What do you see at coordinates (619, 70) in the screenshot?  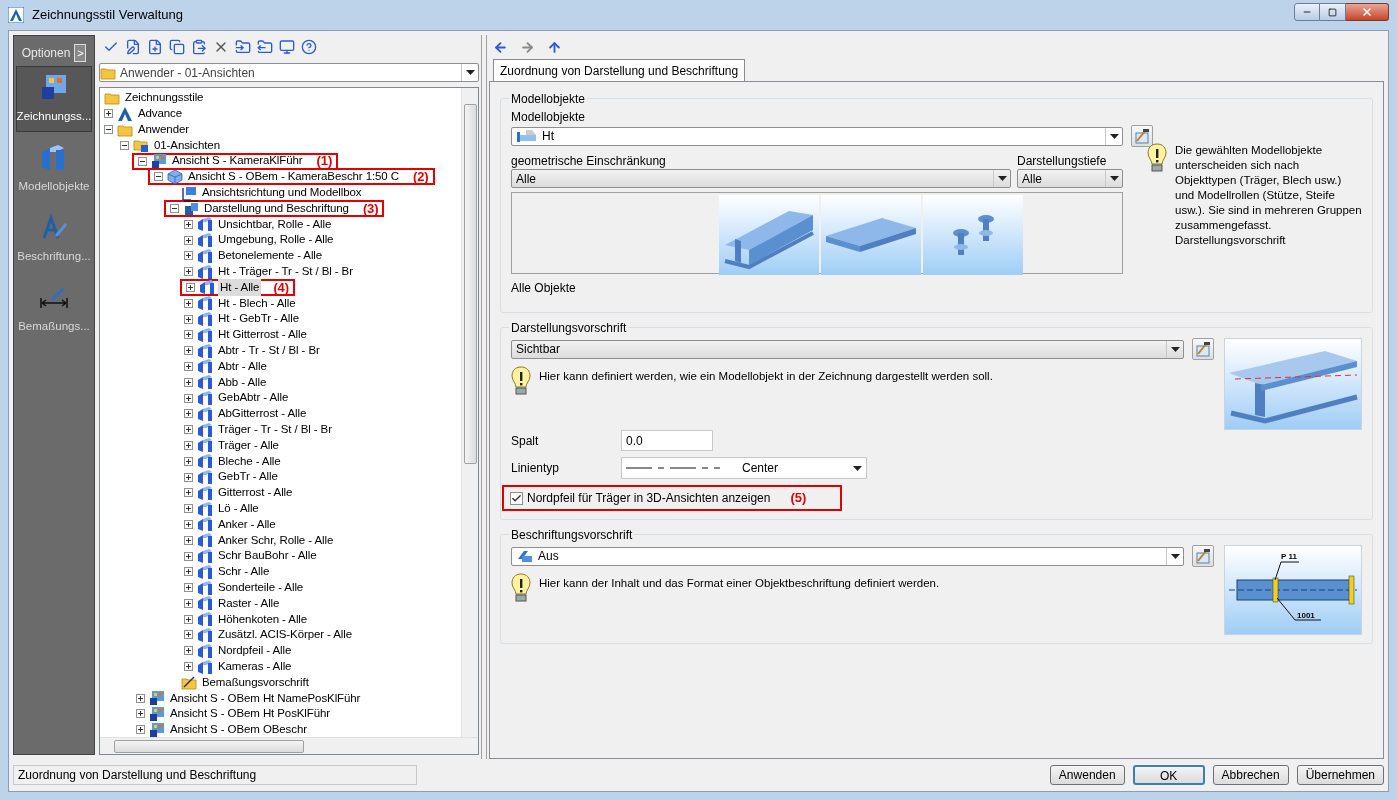 I see `tab: Zuordnung von Darstellung und Beschriftung` at bounding box center [619, 70].